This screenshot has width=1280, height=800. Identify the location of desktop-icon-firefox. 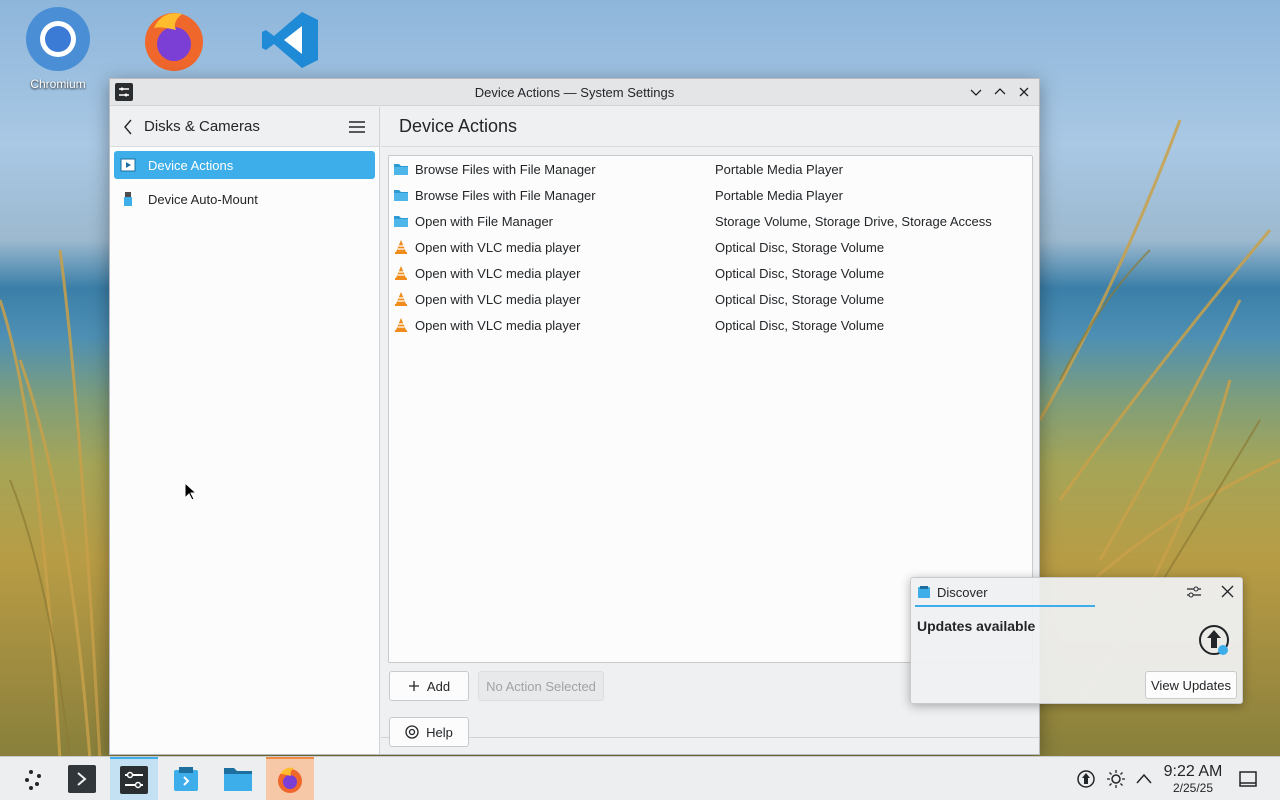
(174, 41).